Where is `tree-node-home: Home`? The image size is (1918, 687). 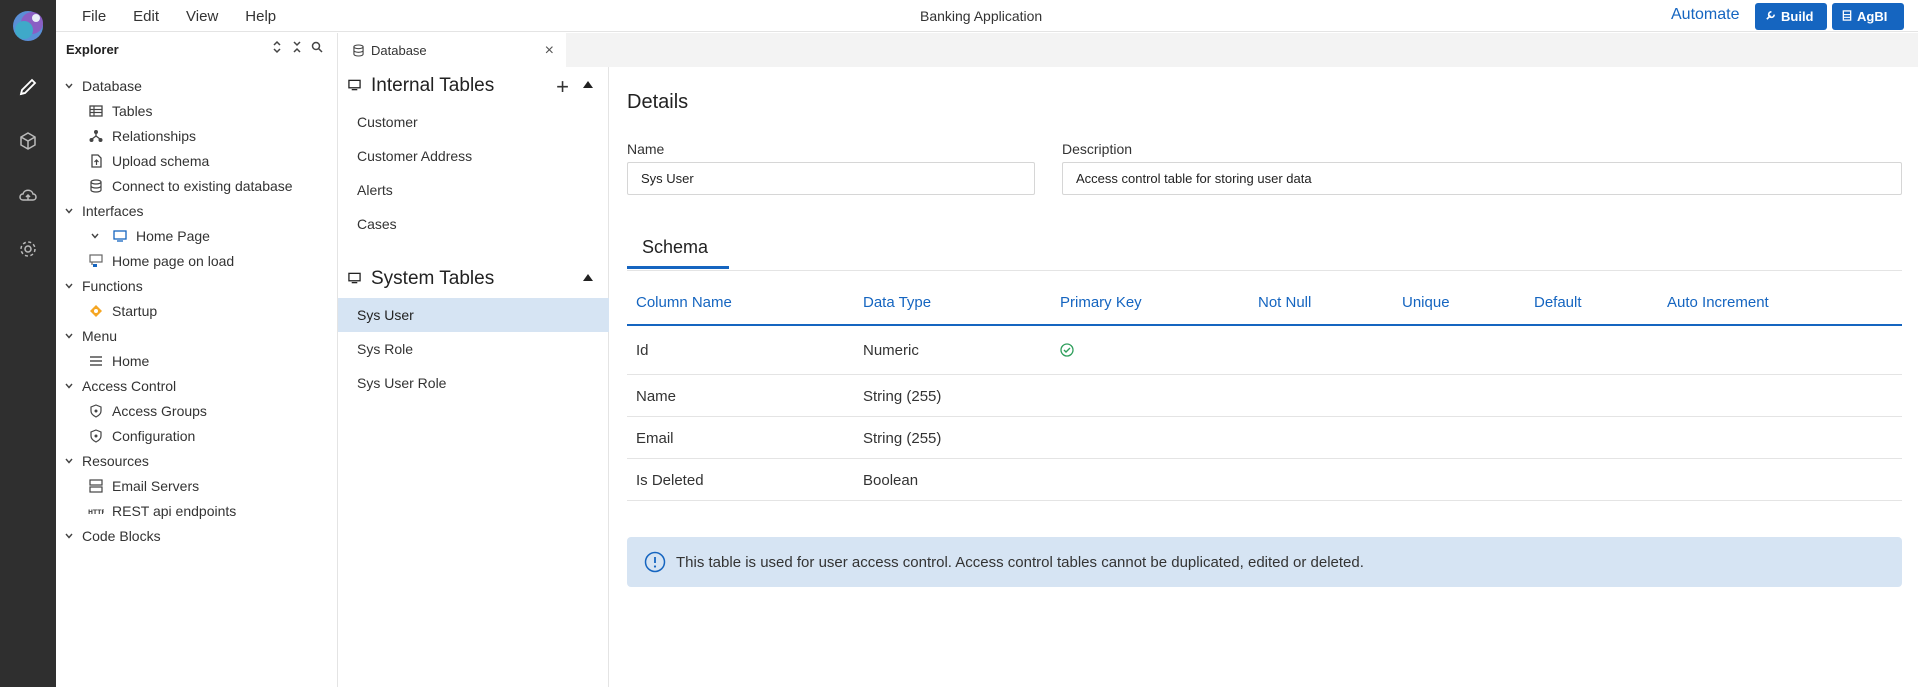
tree-node-home: Home is located at coordinates (197, 360).